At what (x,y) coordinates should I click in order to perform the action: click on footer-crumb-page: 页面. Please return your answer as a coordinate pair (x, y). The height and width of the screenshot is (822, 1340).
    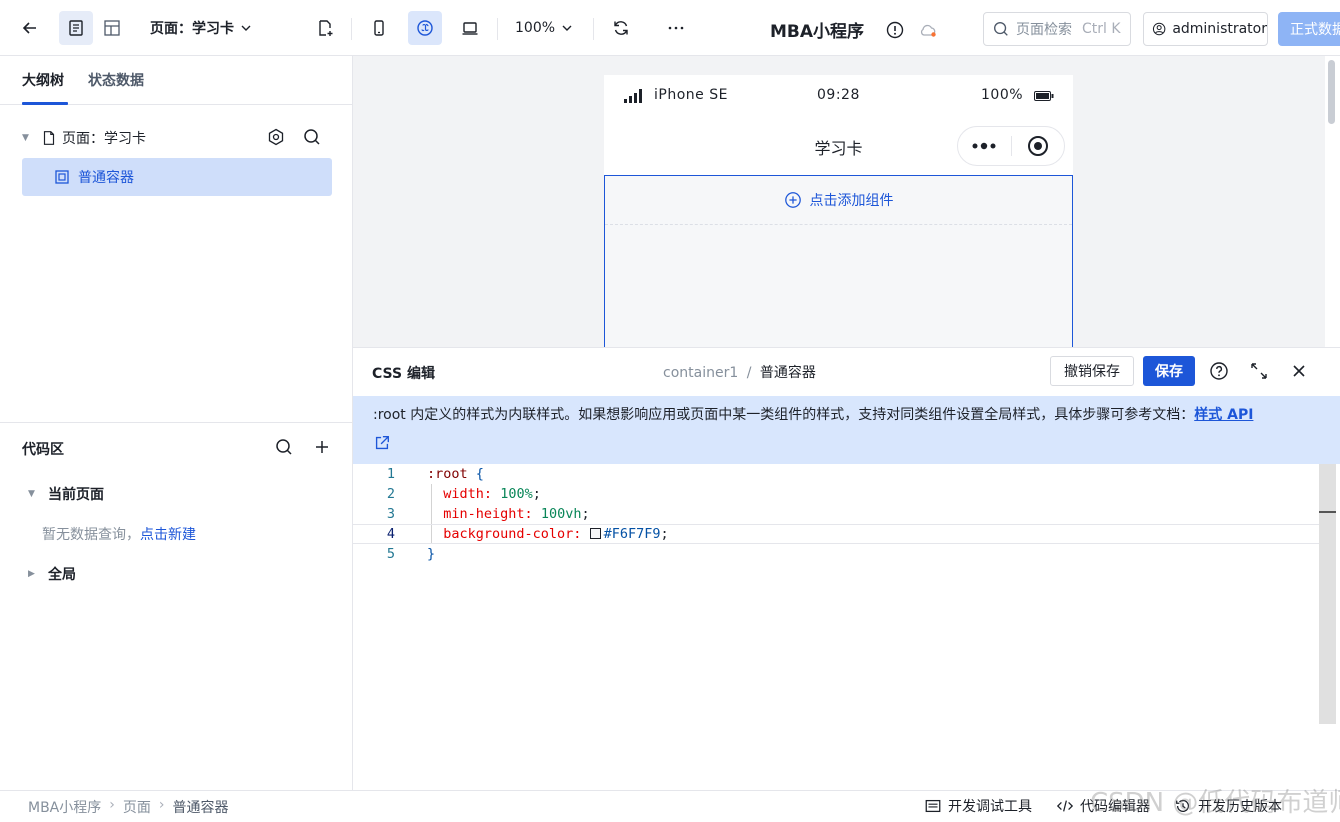
    Looking at the image, I should click on (137, 807).